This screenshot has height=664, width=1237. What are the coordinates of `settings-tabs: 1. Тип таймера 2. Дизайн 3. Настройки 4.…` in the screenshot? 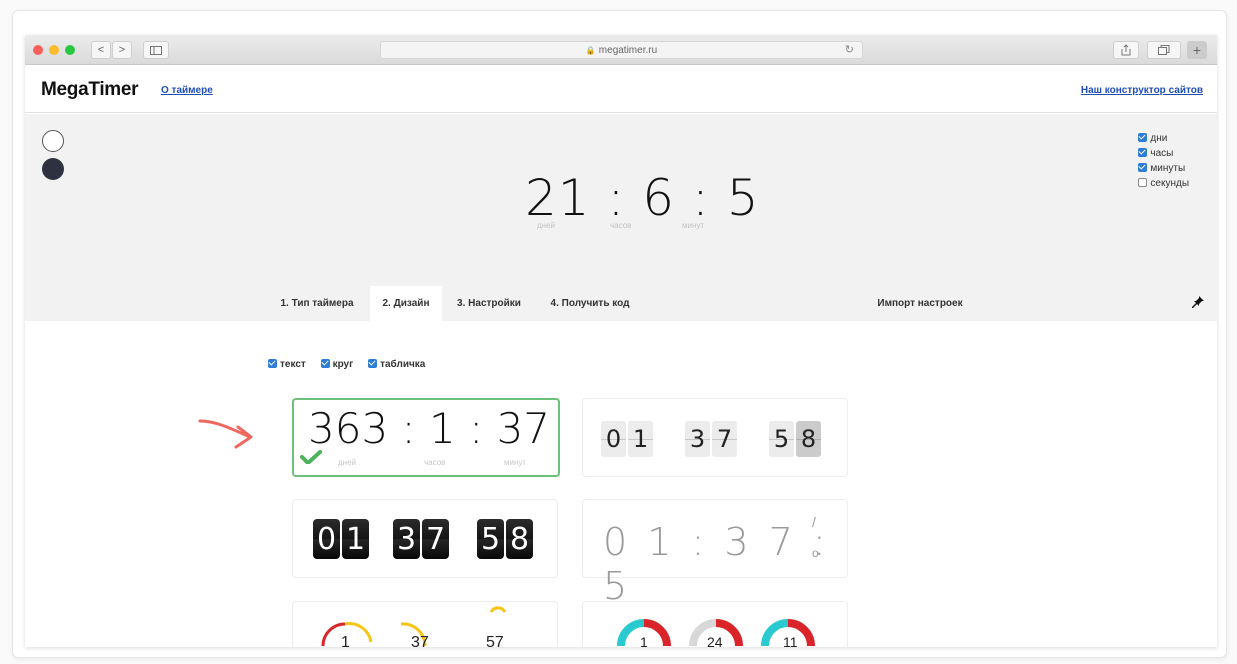 It's located at (621, 303).